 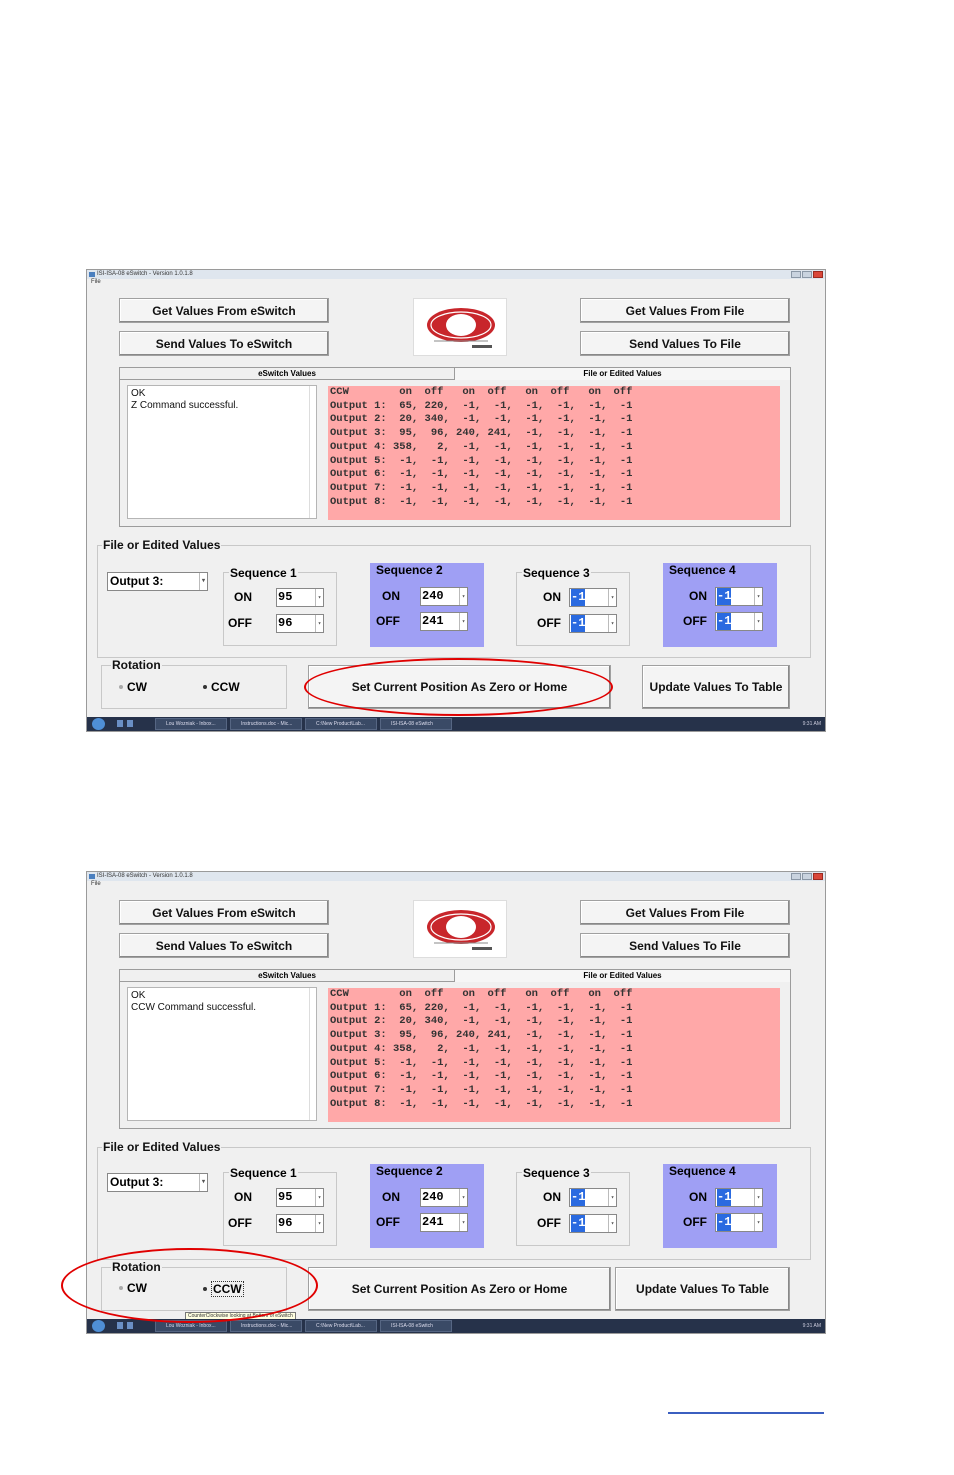 What do you see at coordinates (481, 446) in the screenshot?
I see `table-row: Output 4: 358, 2, -1, -1, -1, -1, -1, -1` at bounding box center [481, 446].